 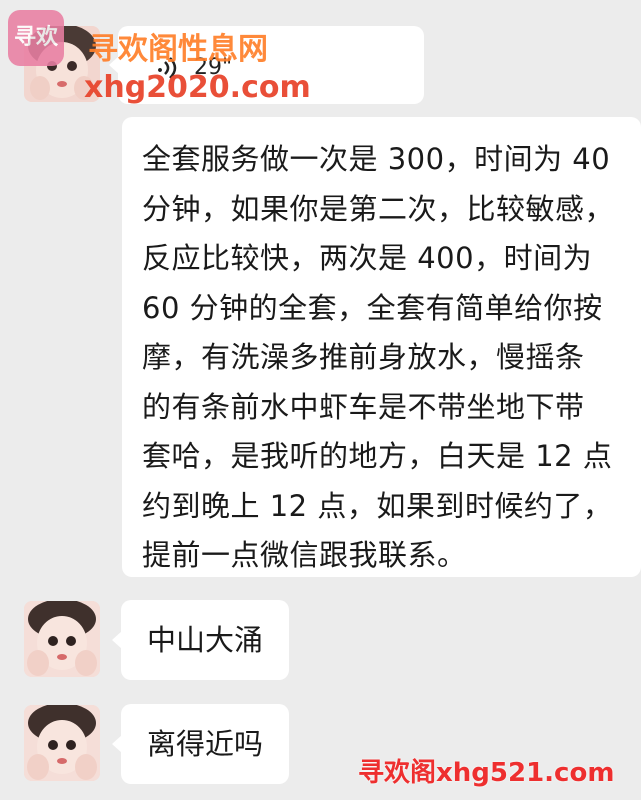 What do you see at coordinates (178, 49) in the screenshot?
I see `watermark-site-name: 寻欢阁性息网` at bounding box center [178, 49].